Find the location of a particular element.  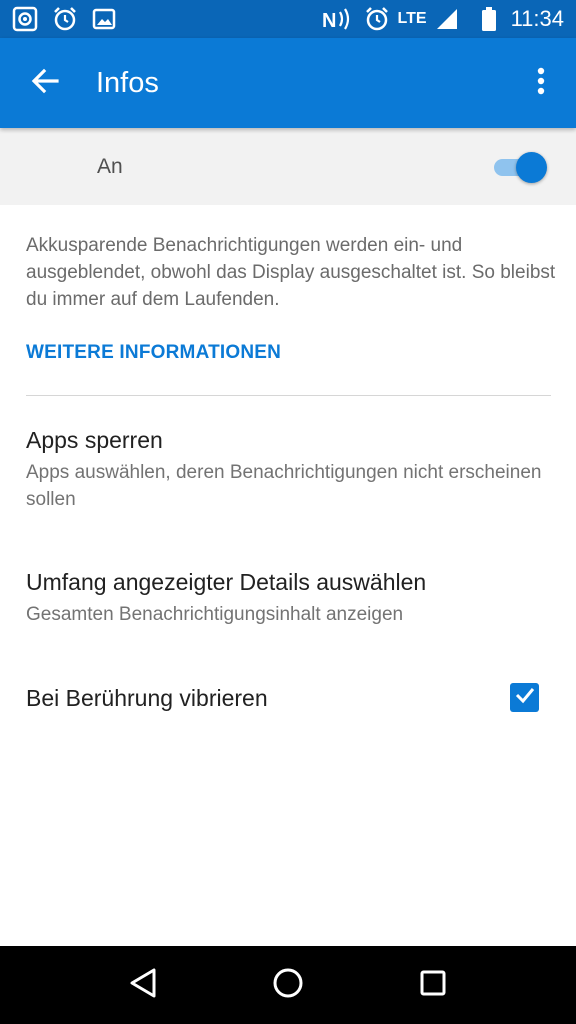

more-info-link: WEITERE INFORMATIONEN is located at coordinates (153, 353).